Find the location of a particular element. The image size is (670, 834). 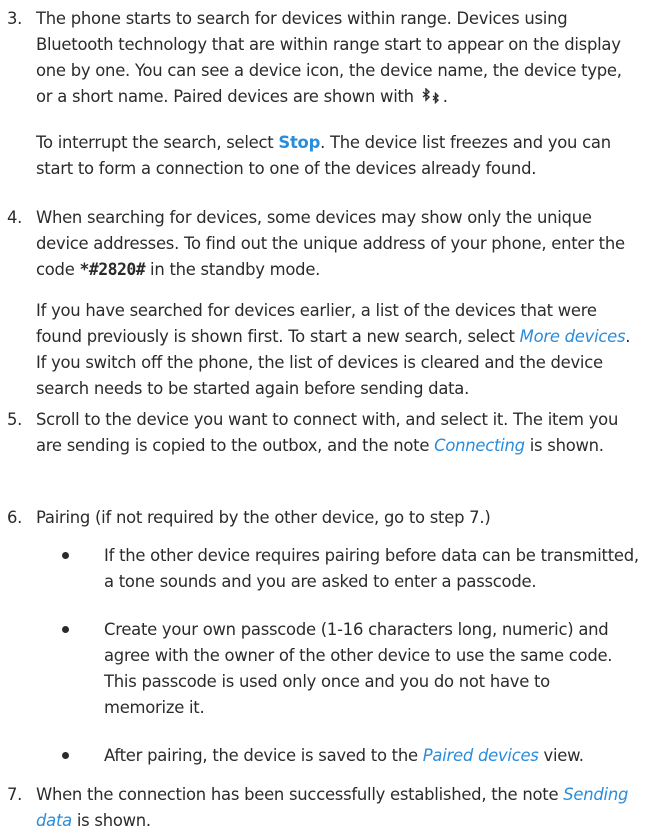

step-number: 6. is located at coordinates (15, 517).